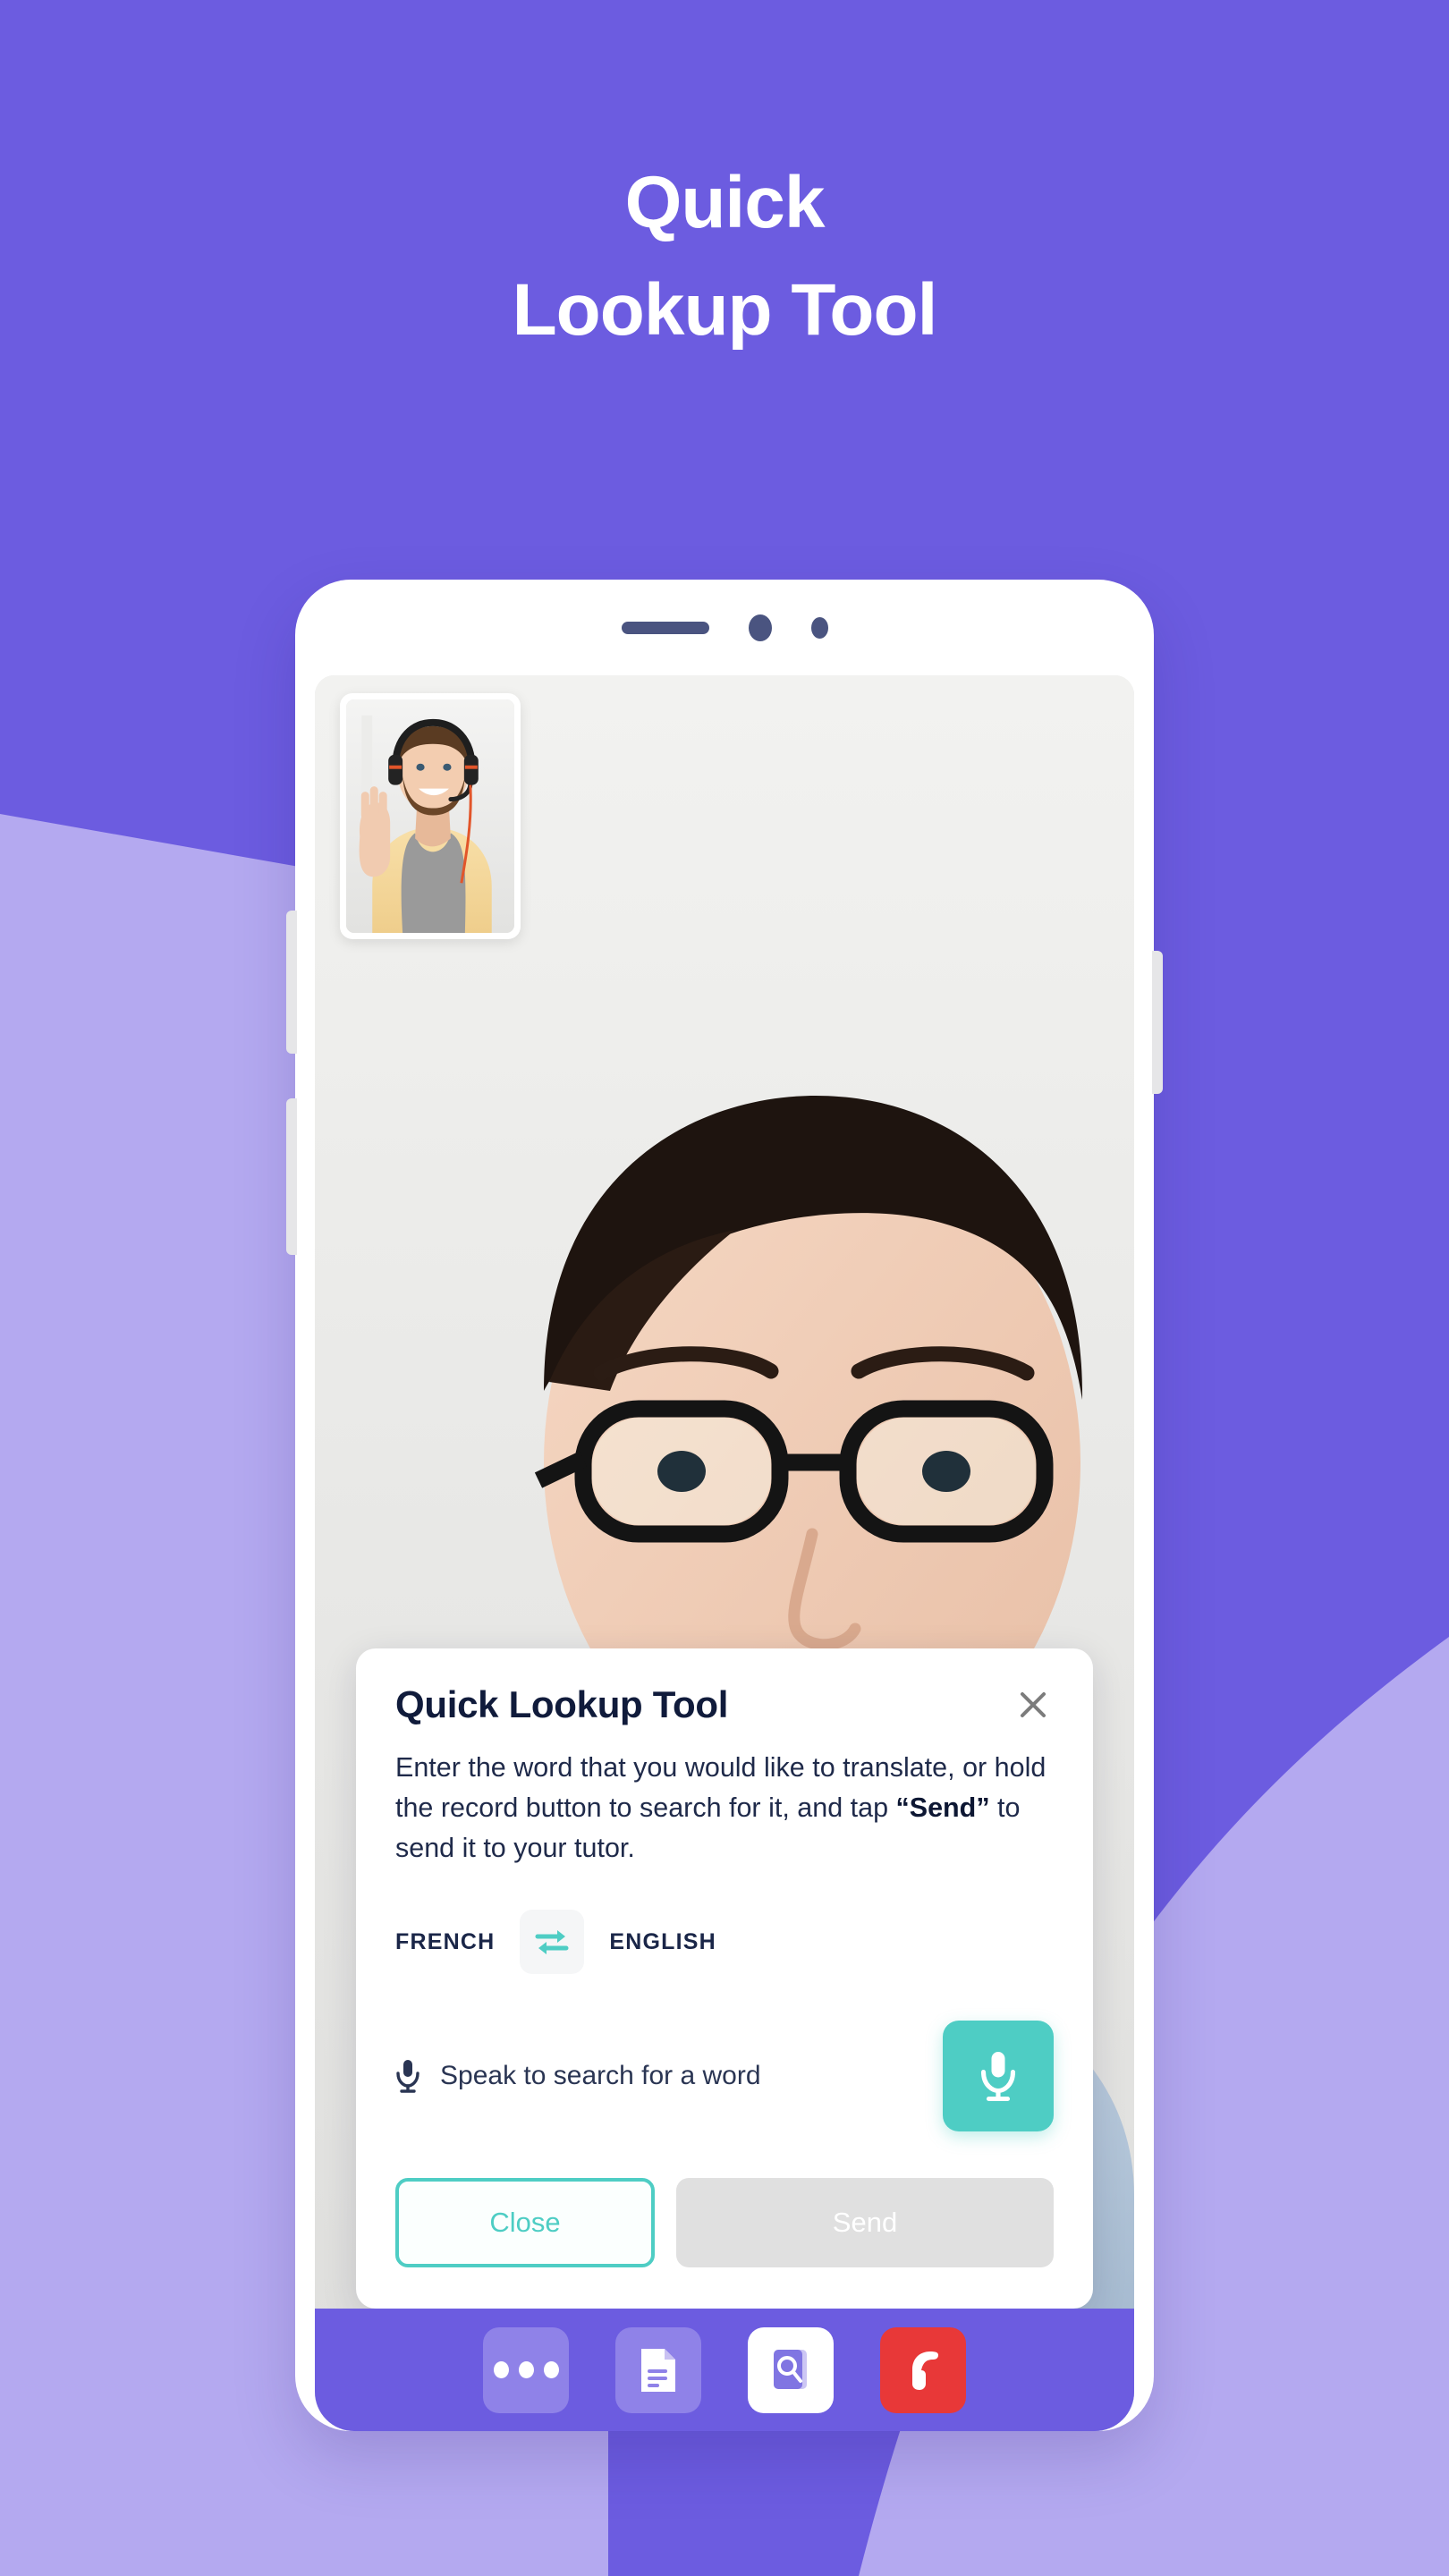 This screenshot has width=1449, height=2576. I want to click on dialog-button-row: Close Send, so click(724, 2222).